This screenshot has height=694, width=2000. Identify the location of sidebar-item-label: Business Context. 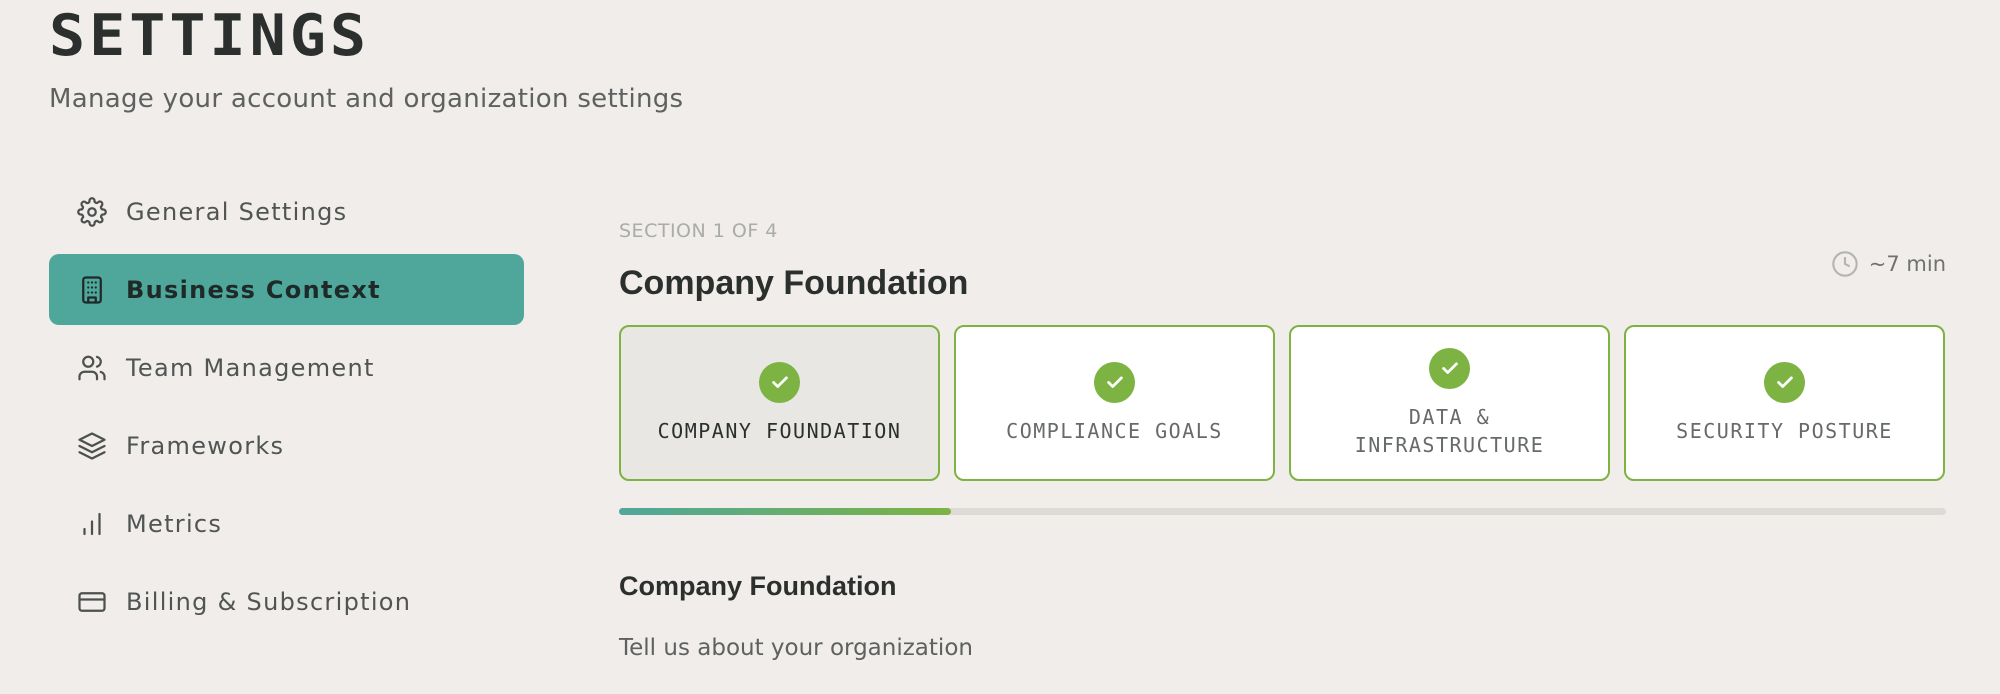
(253, 289).